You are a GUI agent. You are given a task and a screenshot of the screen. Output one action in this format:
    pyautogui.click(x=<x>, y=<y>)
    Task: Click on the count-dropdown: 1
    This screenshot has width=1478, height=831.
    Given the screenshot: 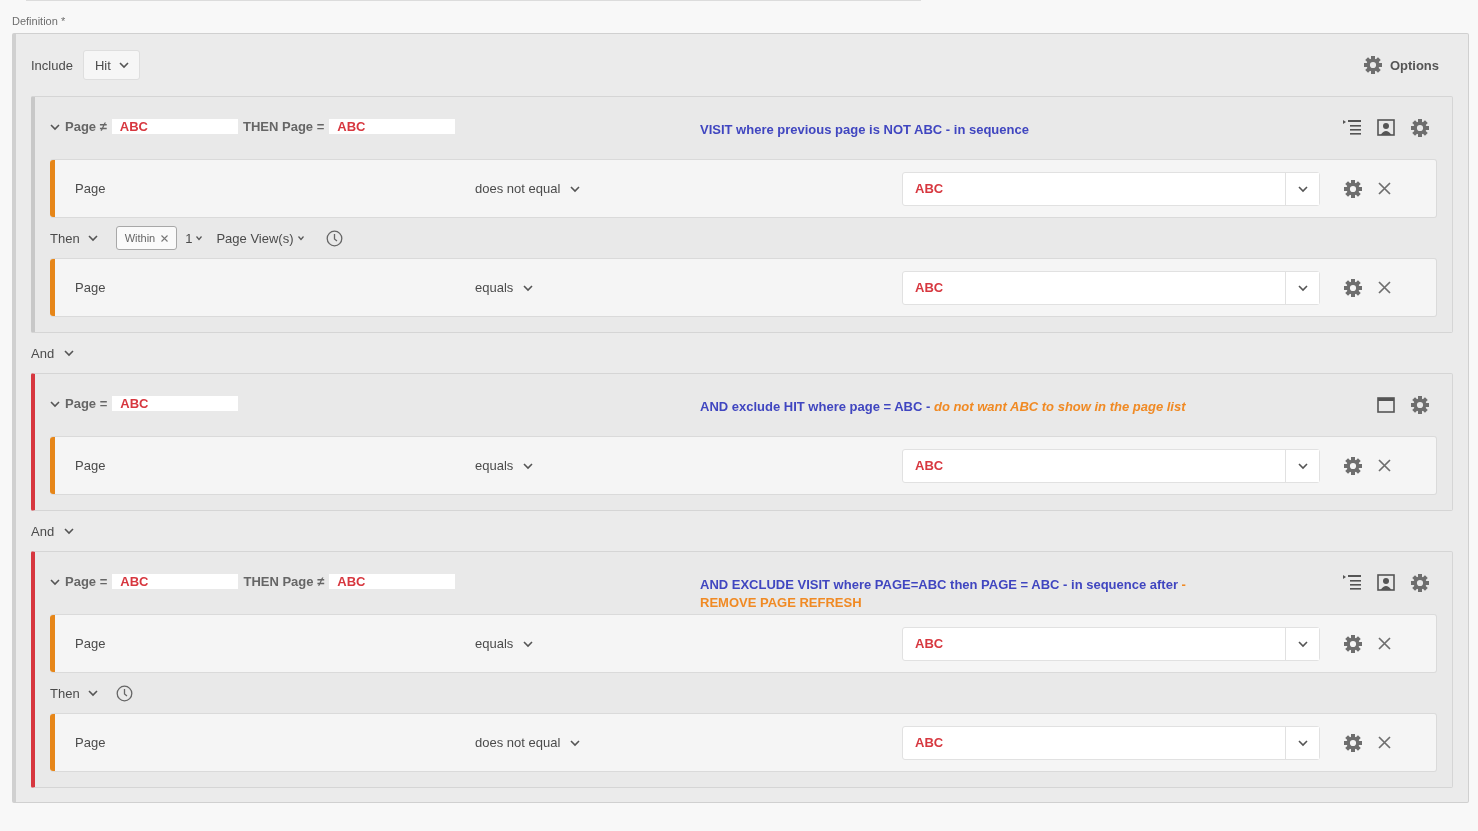 What is the action you would take?
    pyautogui.click(x=194, y=238)
    